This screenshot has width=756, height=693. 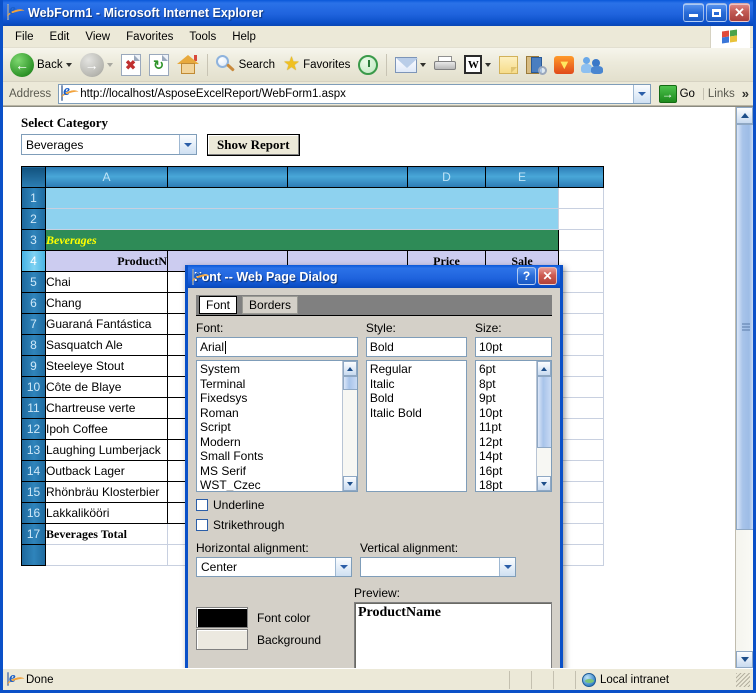 I want to click on list-item: Terminal, so click(x=277, y=384).